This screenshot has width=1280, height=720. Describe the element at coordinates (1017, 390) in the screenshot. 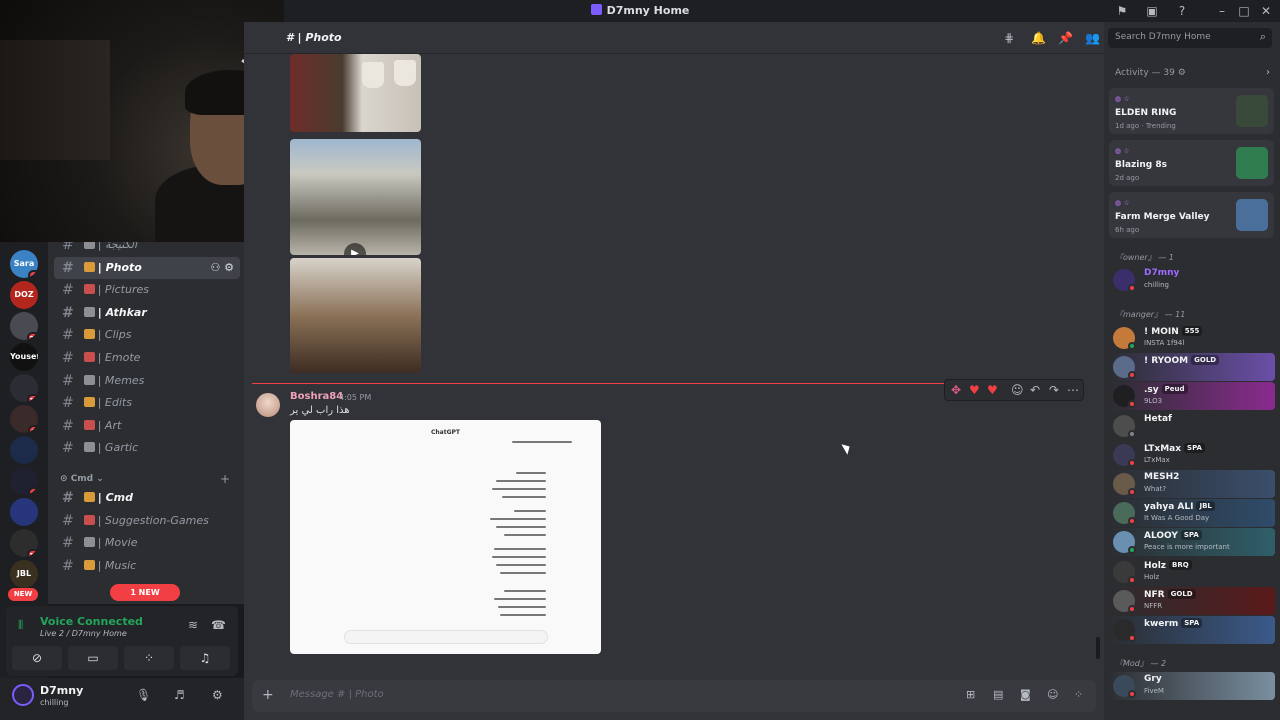

I see `add-reaction-icon: ☺` at that location.